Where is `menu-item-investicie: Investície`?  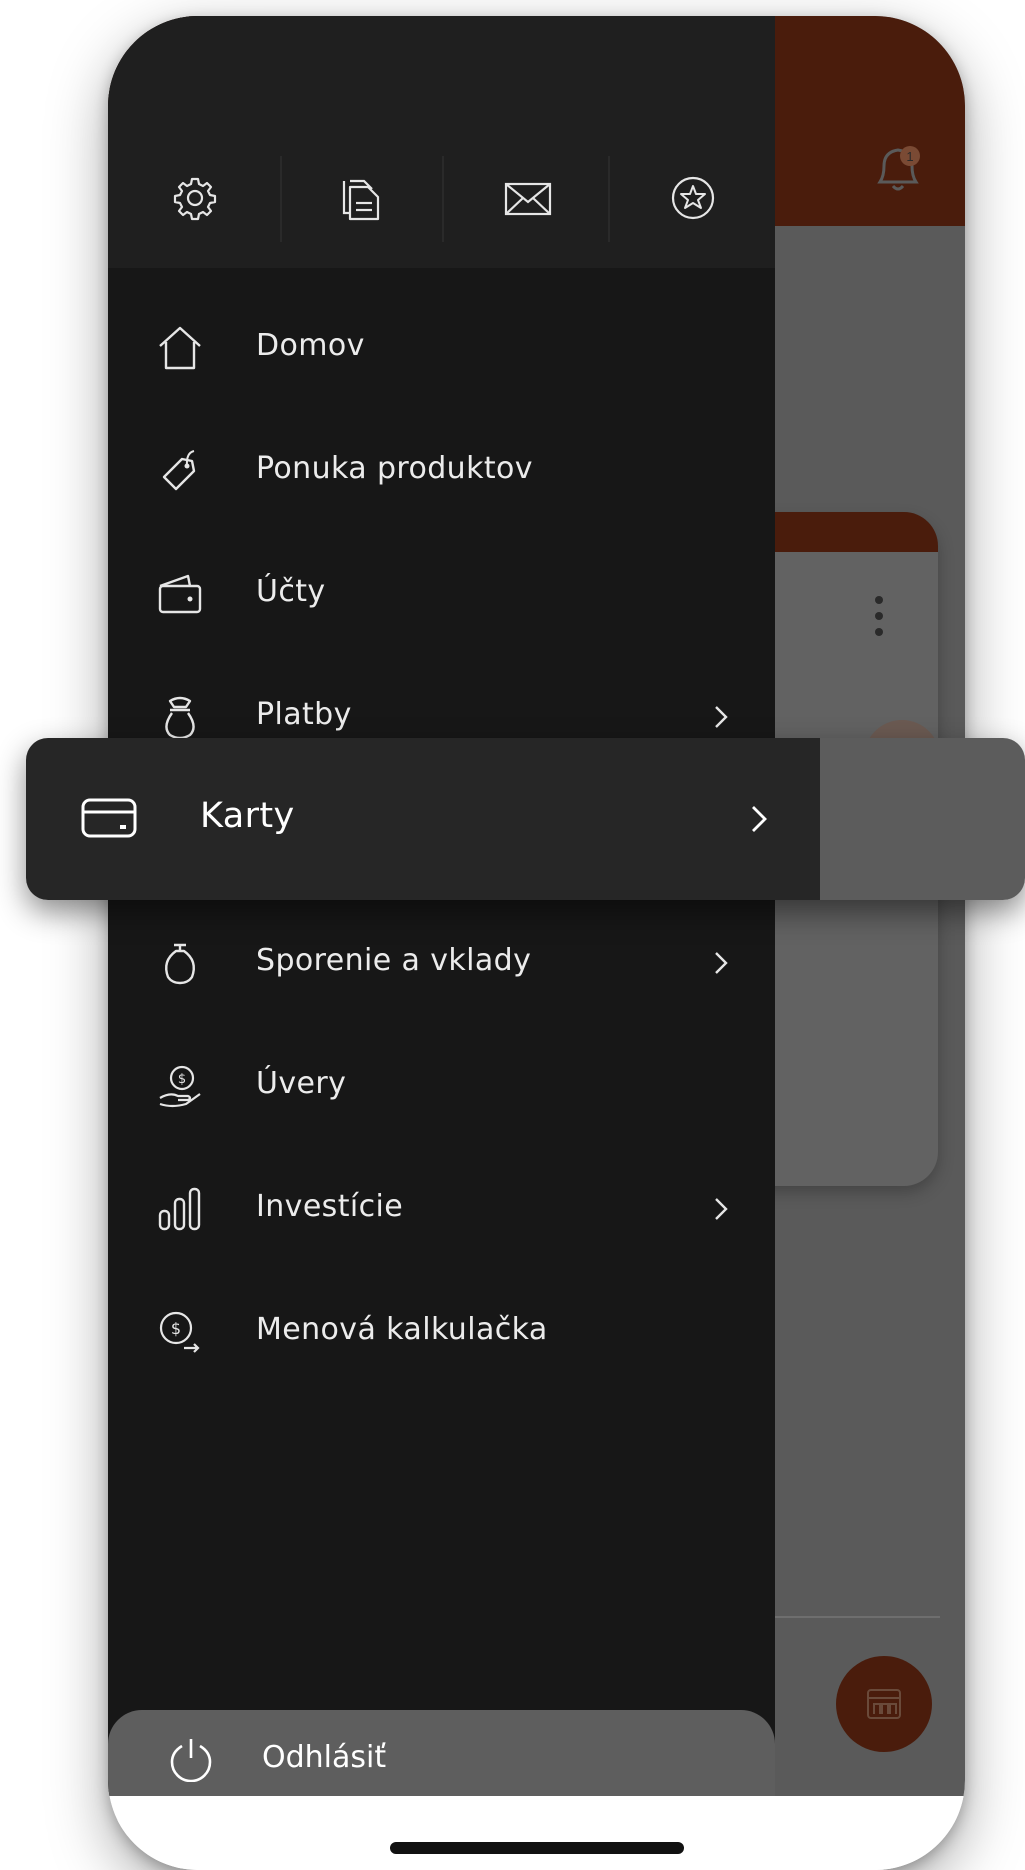
menu-item-investicie: Investície is located at coordinates (441, 1208).